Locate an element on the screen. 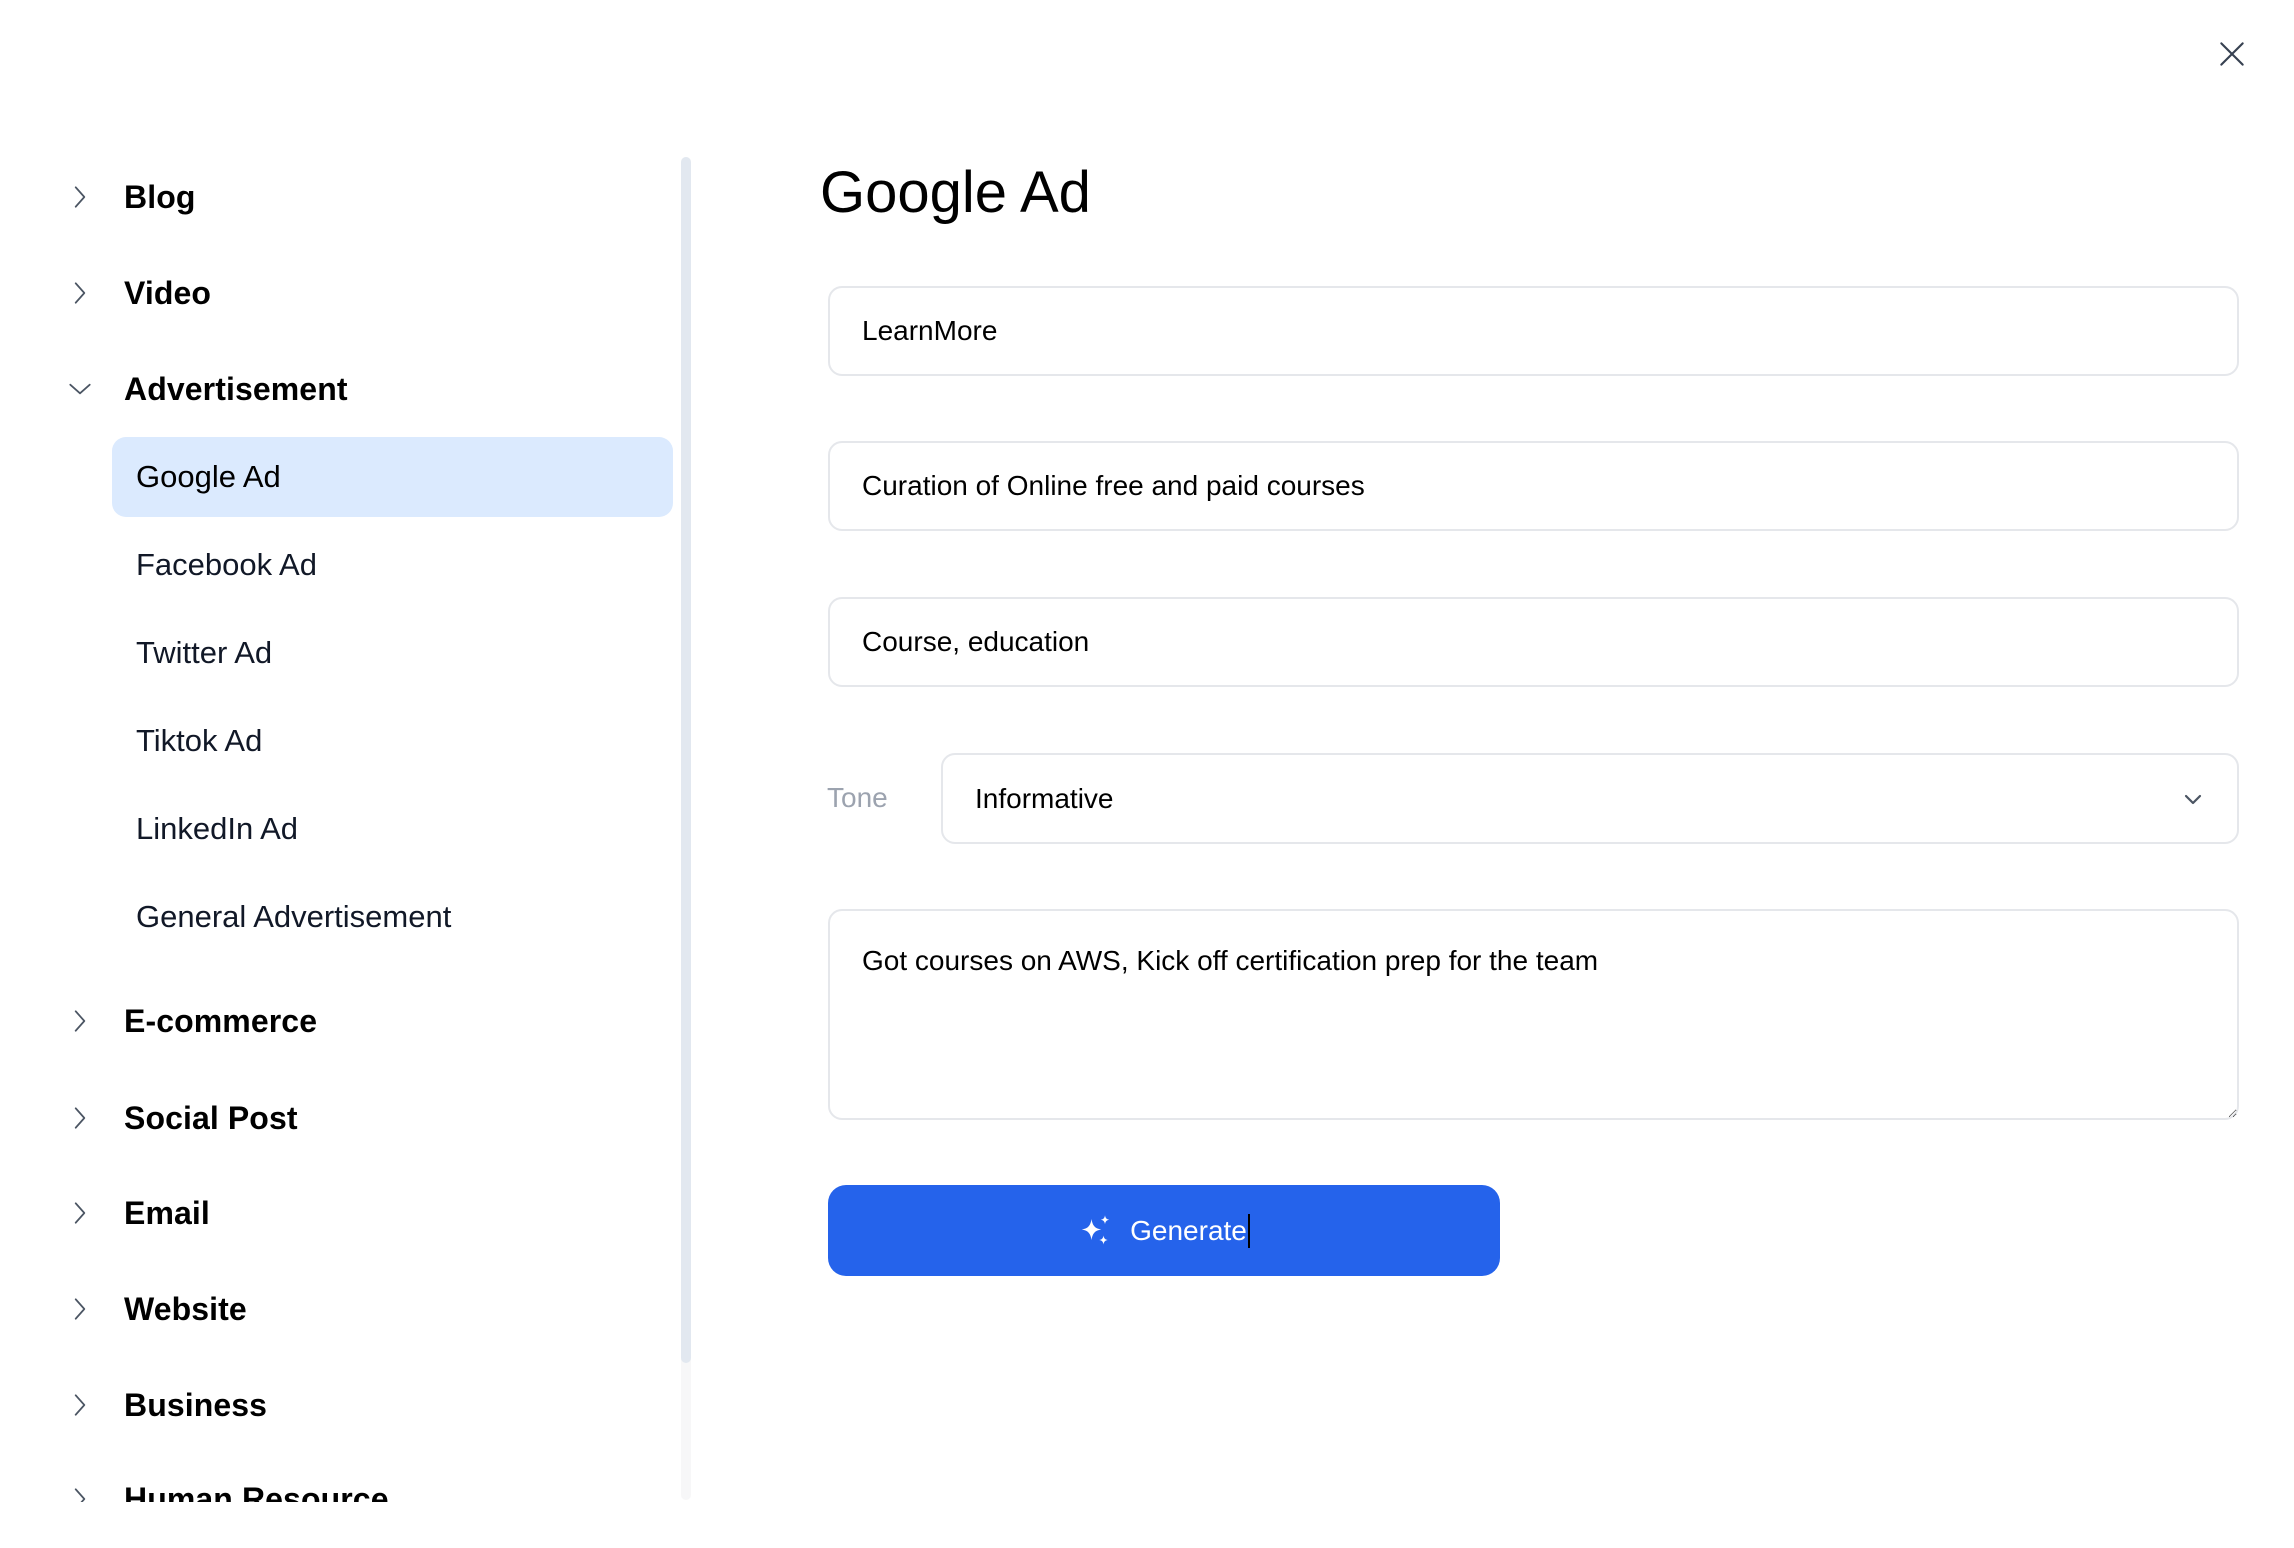  sidebar-item-label: Facebook Ad is located at coordinates (226, 564).